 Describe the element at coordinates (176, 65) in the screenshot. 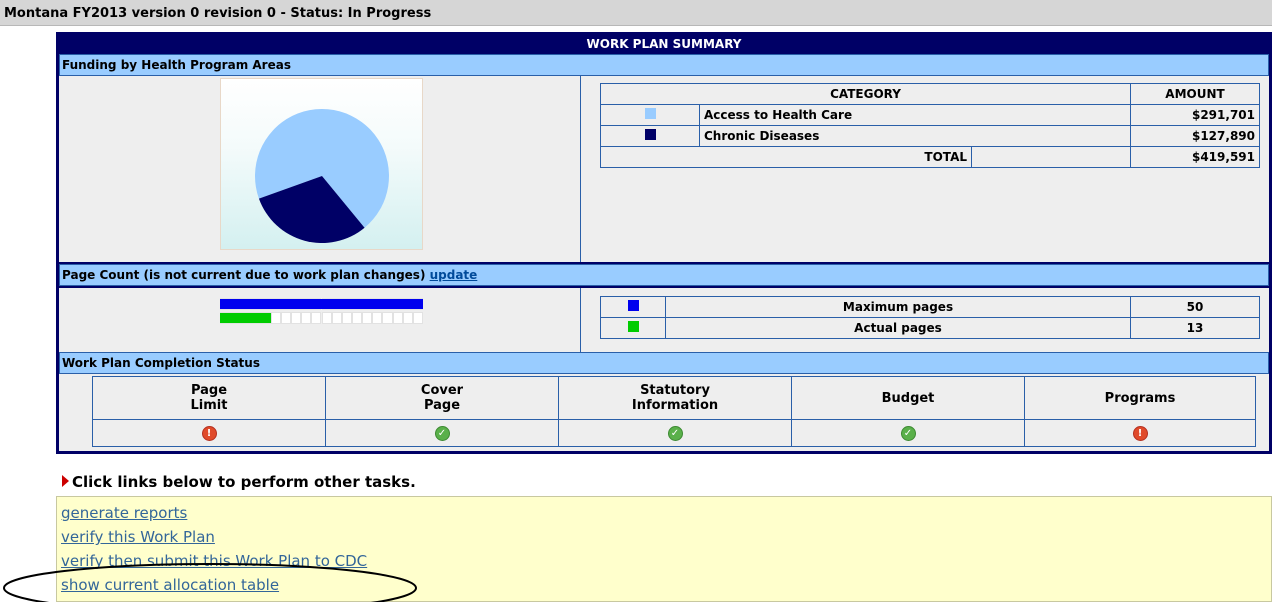

I see `funding-section-title: Funding by Health Program Areas` at that location.